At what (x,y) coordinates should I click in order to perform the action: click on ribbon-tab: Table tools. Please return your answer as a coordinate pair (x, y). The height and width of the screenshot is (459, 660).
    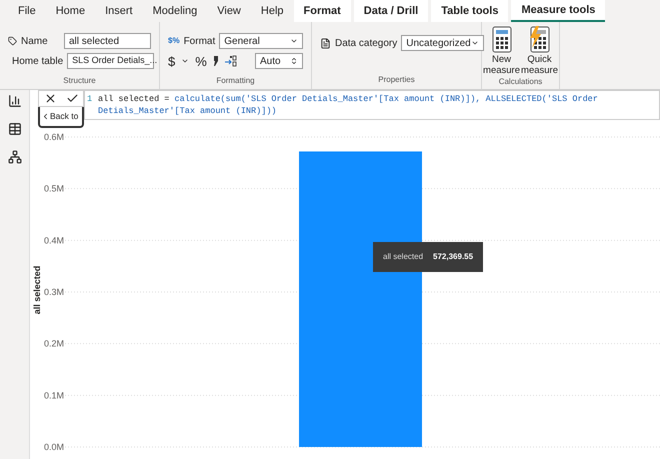
    Looking at the image, I should click on (469, 11).